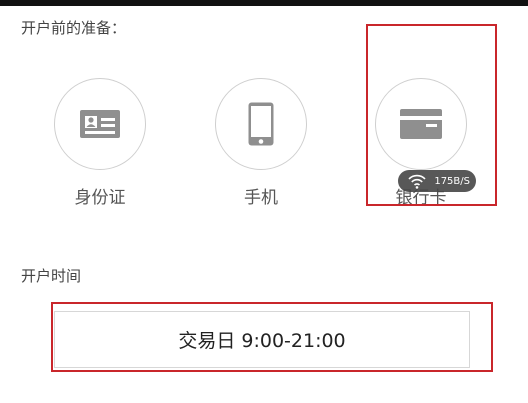 This screenshot has height=403, width=528. I want to click on id-card-icon, so click(100, 124).